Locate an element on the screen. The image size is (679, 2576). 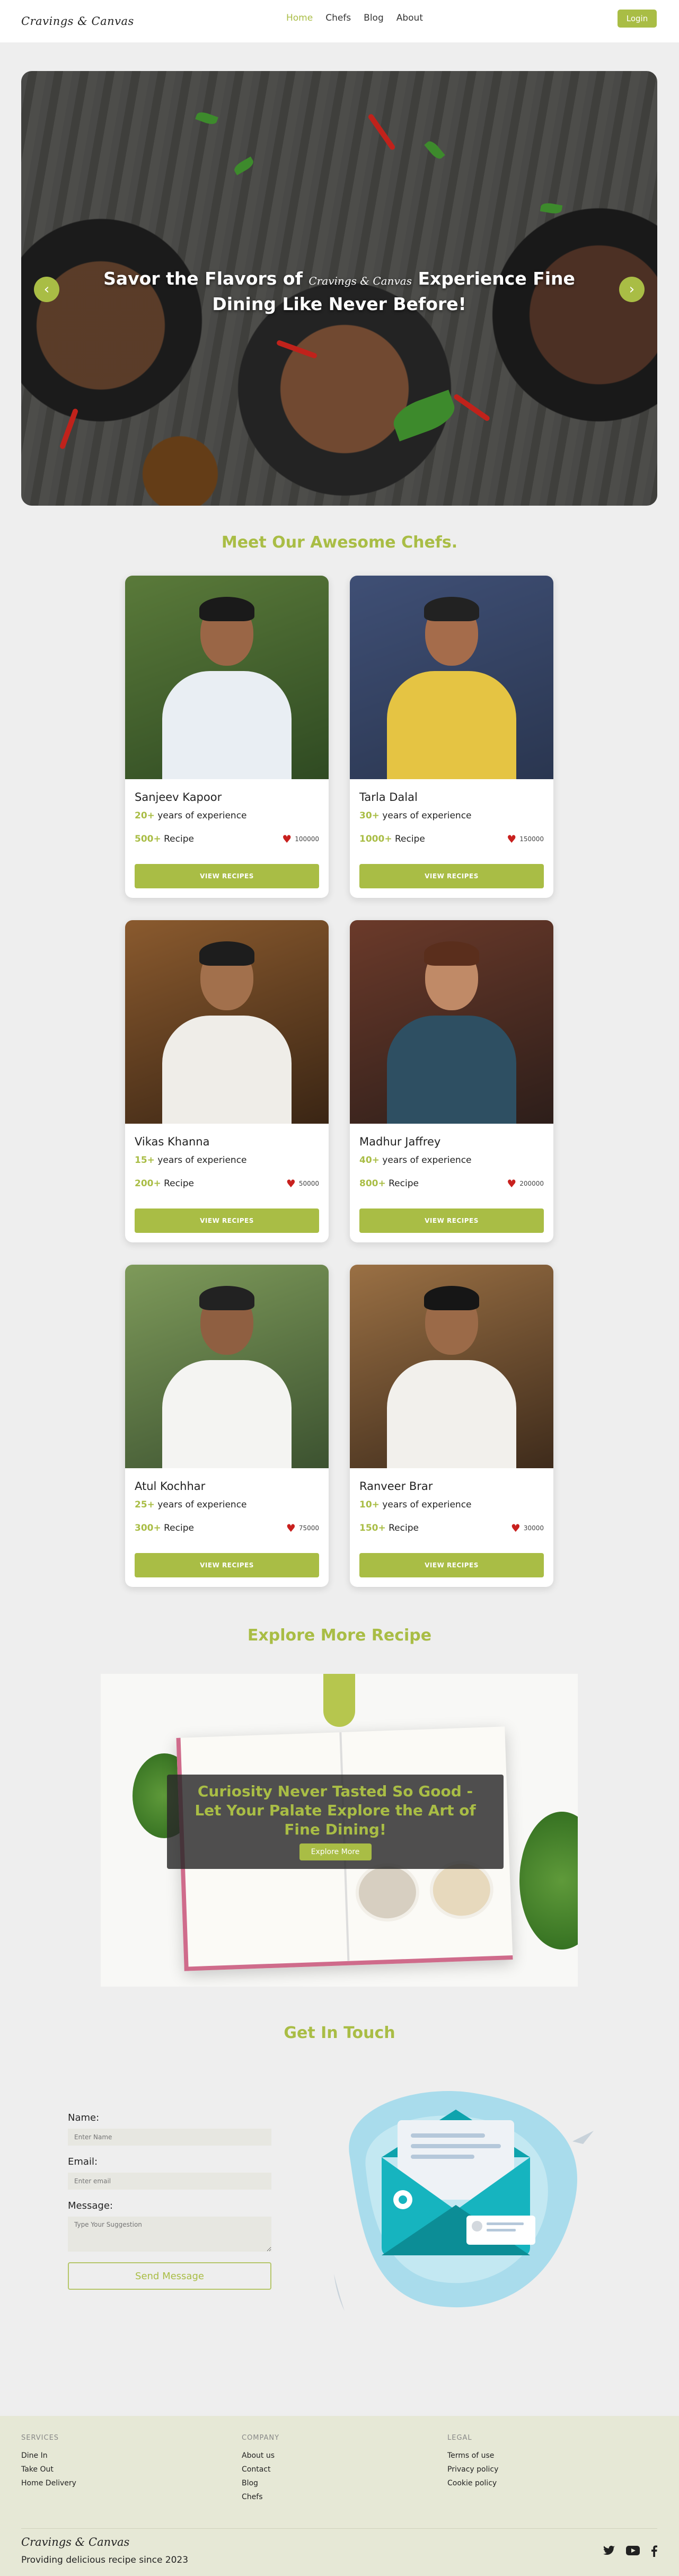
dish-image is located at coordinates (387, 1892).